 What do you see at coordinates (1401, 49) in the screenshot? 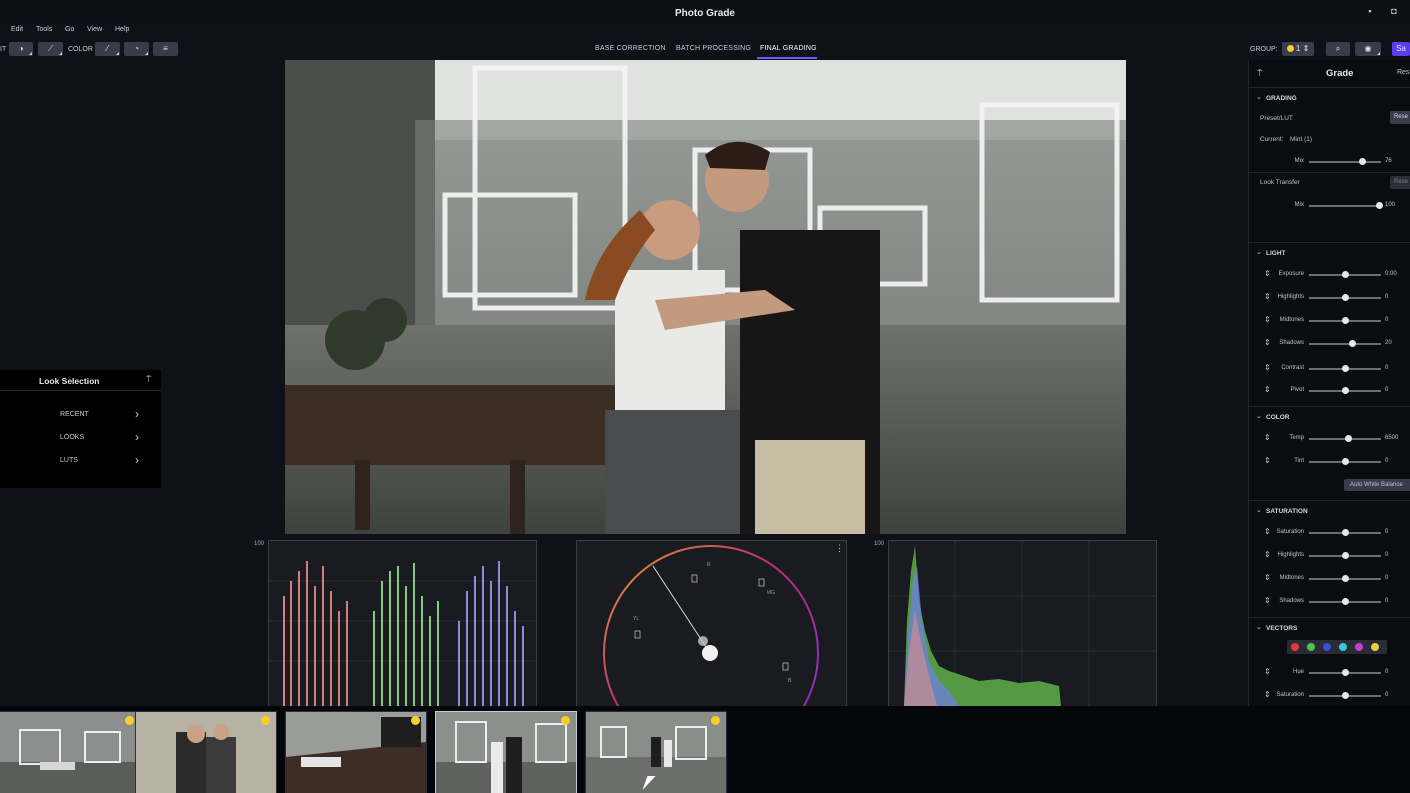
I see `save-button: Sa` at bounding box center [1401, 49].